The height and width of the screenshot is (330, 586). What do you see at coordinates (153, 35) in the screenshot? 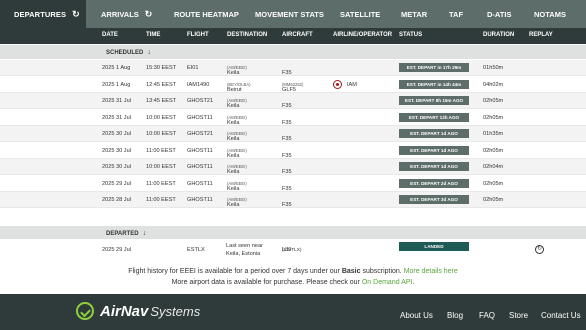
I see `col-time: TIME` at bounding box center [153, 35].